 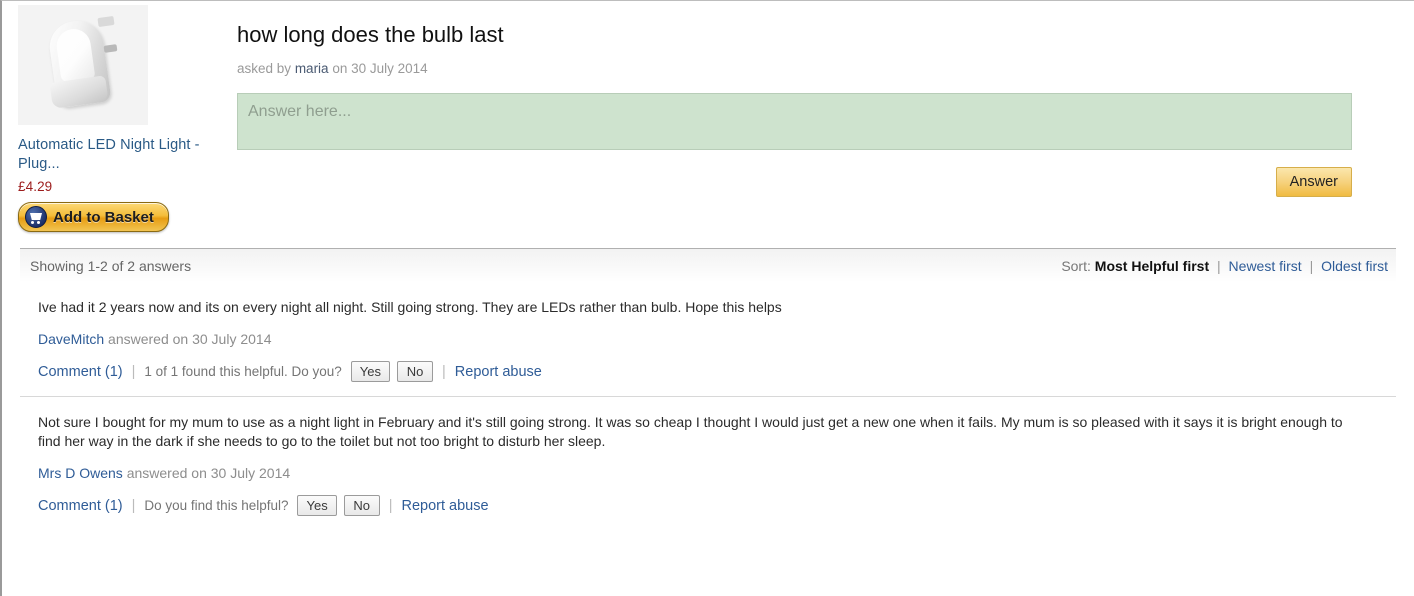 What do you see at coordinates (36, 217) in the screenshot?
I see `shopping-cart-icon` at bounding box center [36, 217].